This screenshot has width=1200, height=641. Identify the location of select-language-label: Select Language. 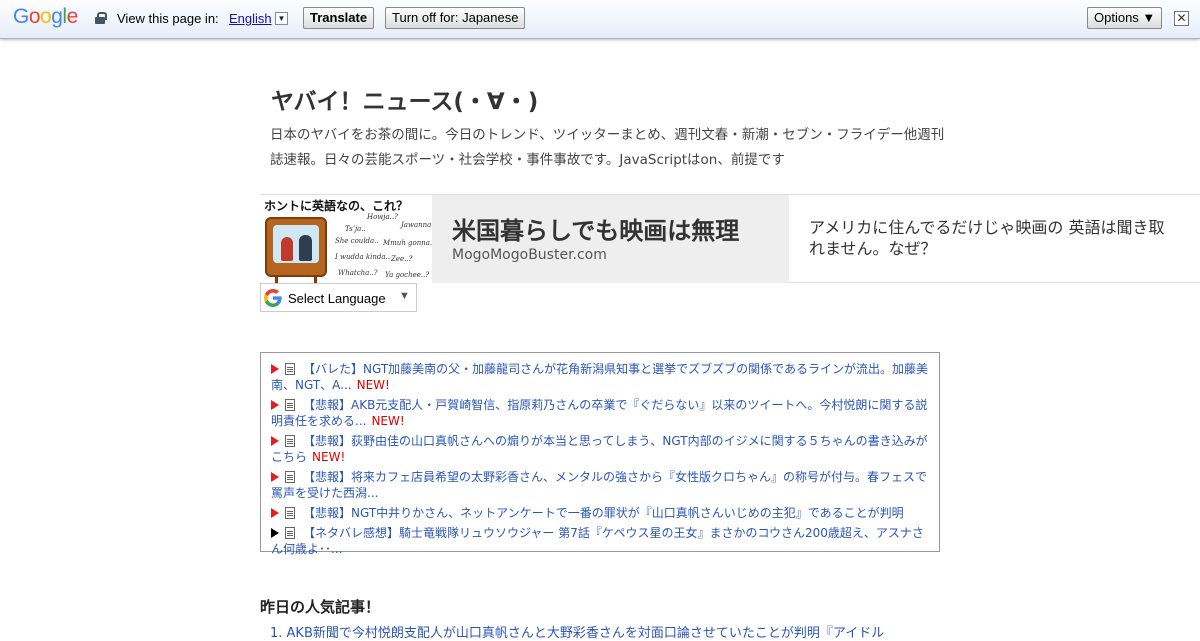
(337, 298).